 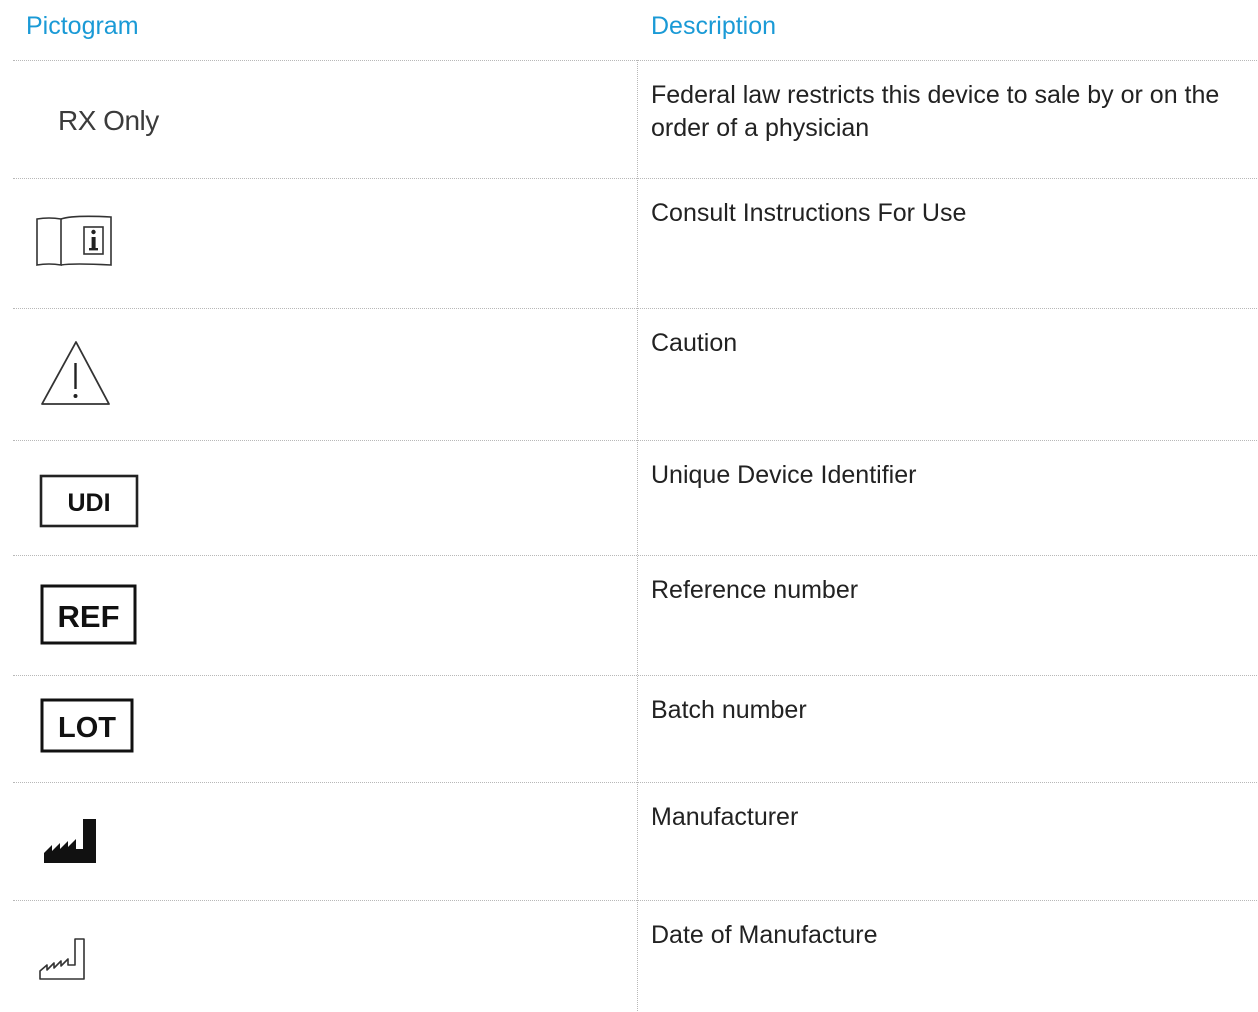 I want to click on row-description: Caution, so click(x=694, y=343).